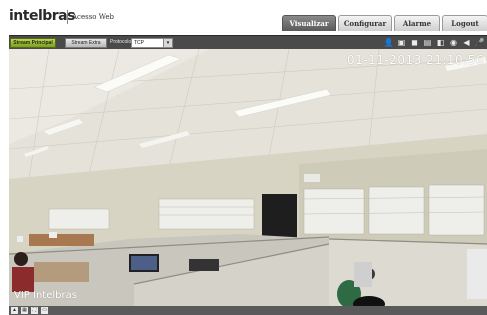 The image size is (487, 315). I want to click on main-tabs: Visualizar Configurar Alarme Logout, so click(384, 23).